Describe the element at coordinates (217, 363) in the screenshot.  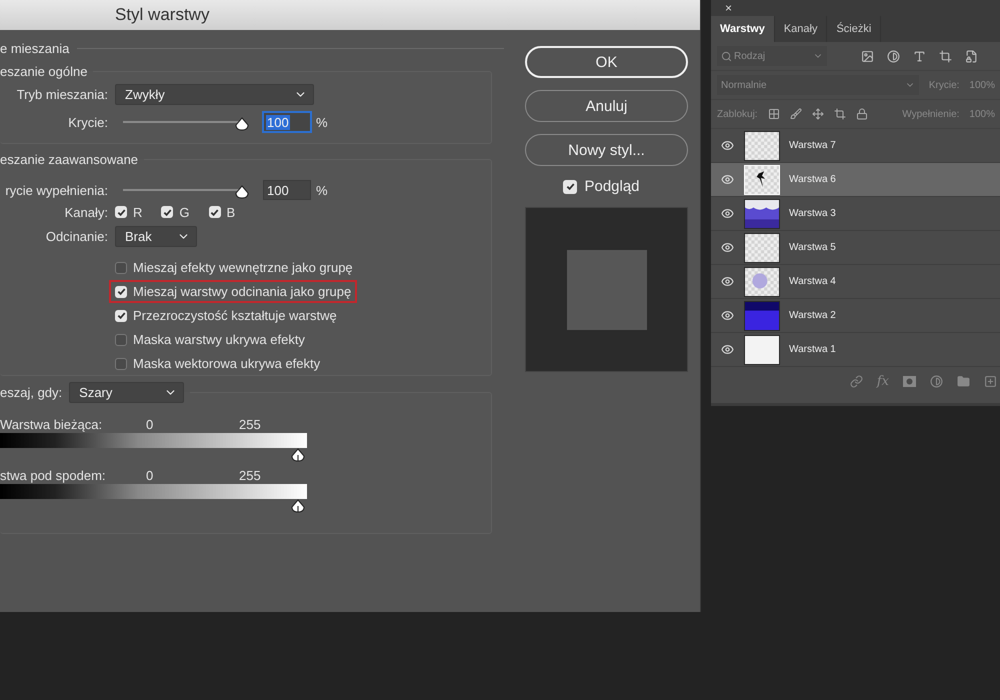
I see `option-checkbox: Maska wektorowa ukrywa efekty` at that location.